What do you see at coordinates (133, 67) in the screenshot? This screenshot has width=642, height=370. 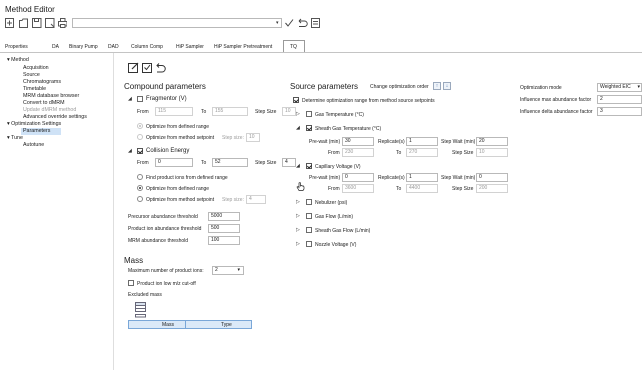 I see `edit-icon` at bounding box center [133, 67].